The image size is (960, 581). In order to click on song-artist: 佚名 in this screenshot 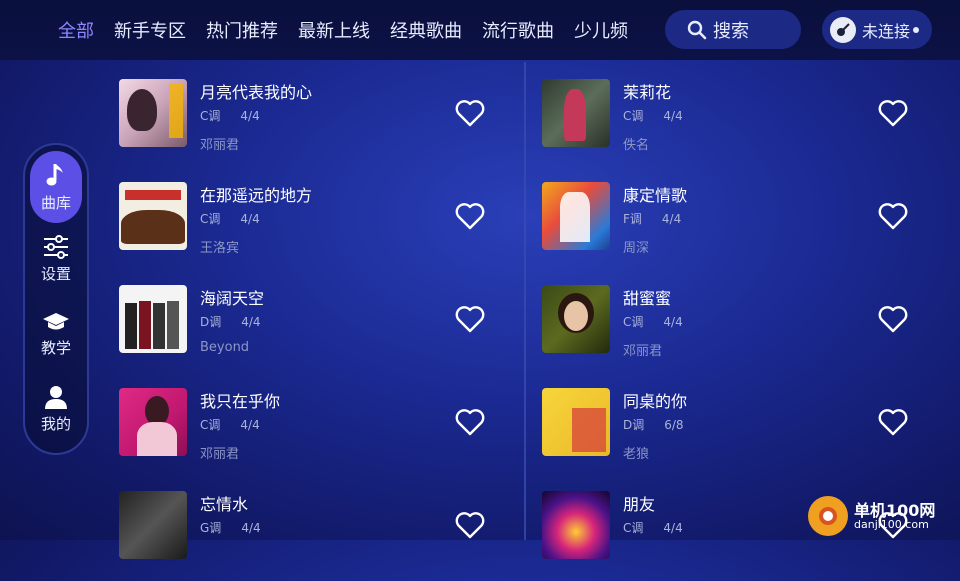, I will do `click(636, 145)`.